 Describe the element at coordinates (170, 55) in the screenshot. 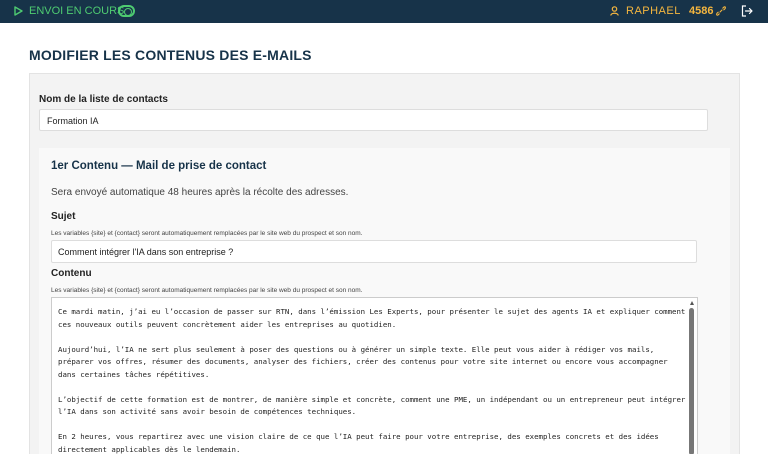

I see `page-title: MODIFIER LES CONTENUS DES E-MAILS` at that location.